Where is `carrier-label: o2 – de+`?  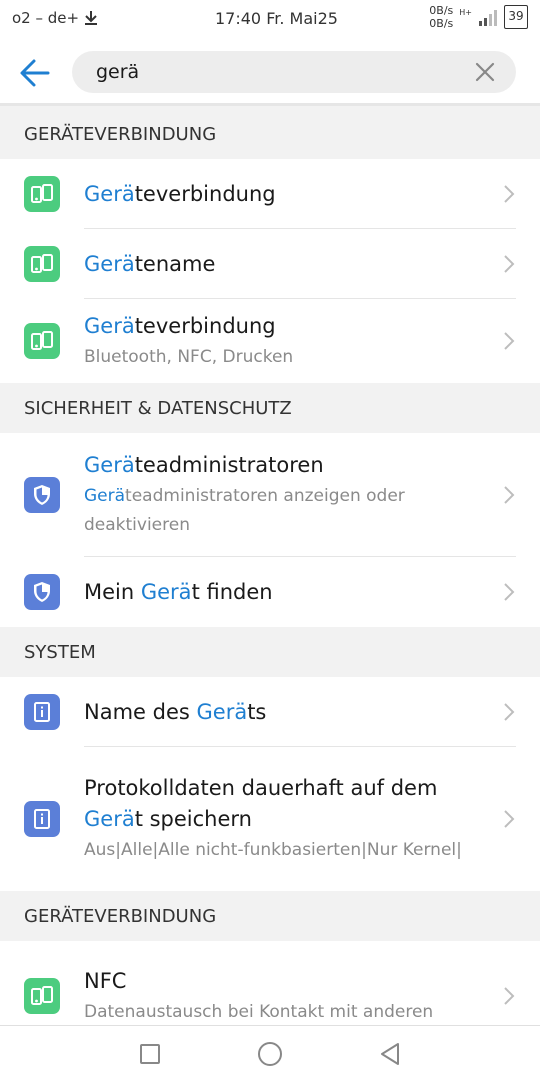 carrier-label: o2 – de+ is located at coordinates (46, 18).